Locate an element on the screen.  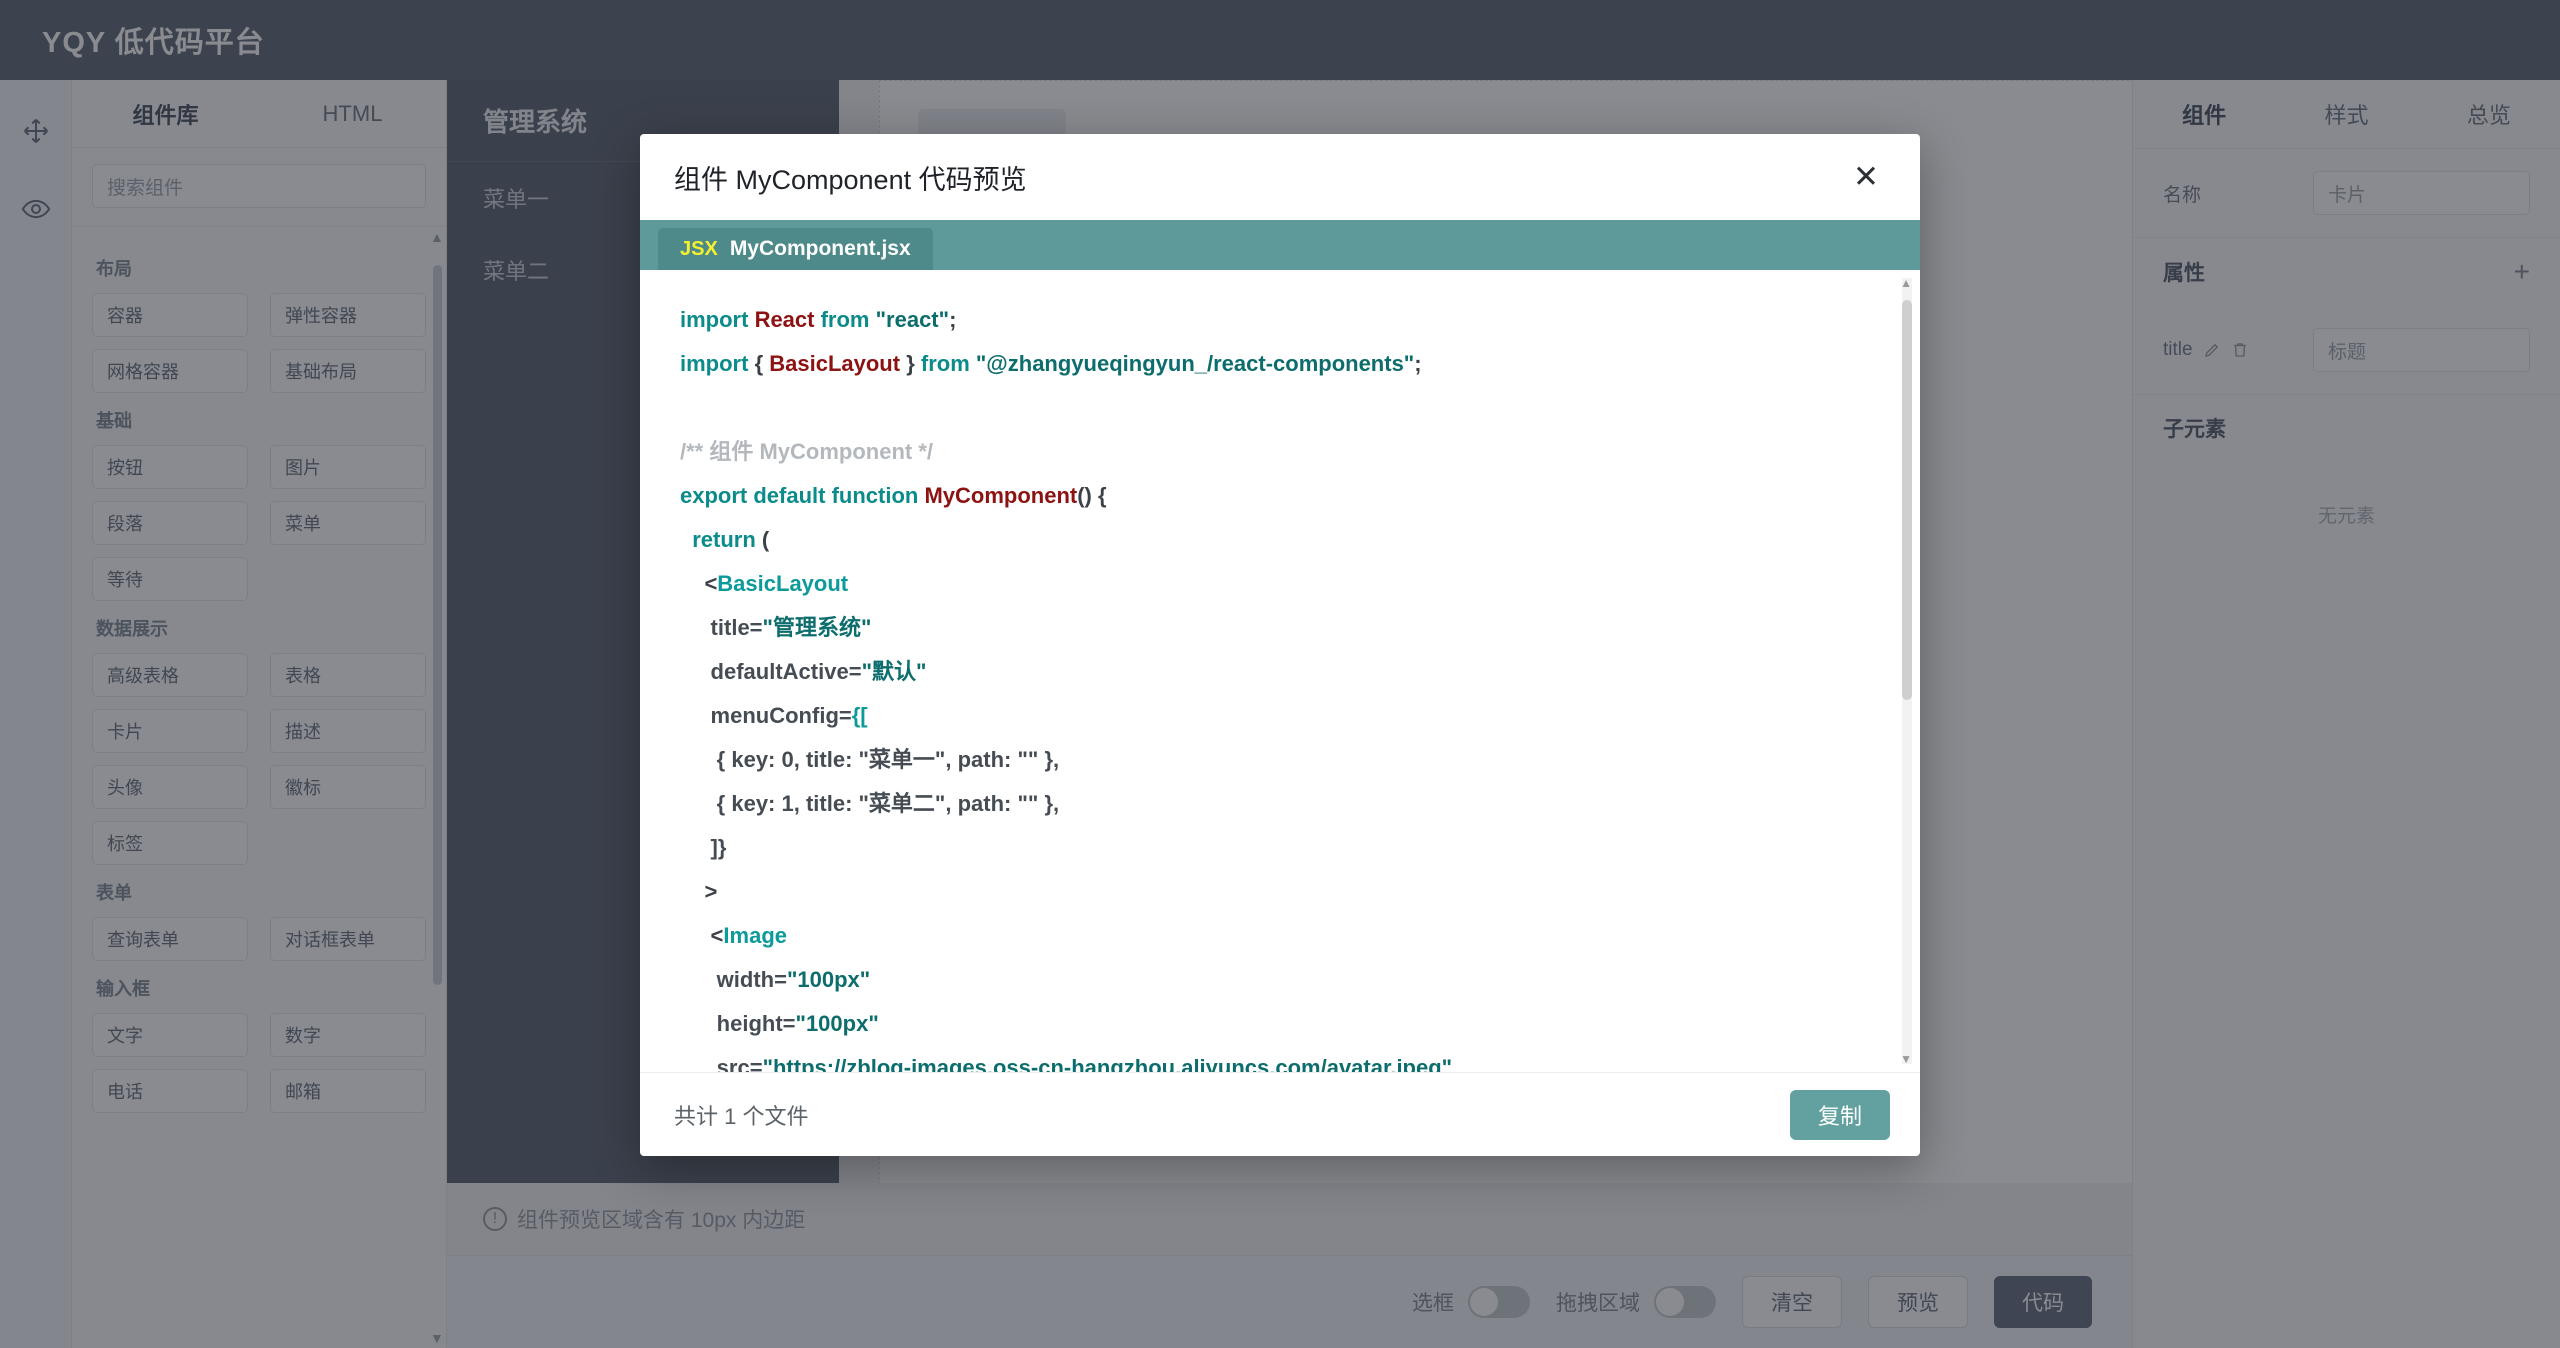
code-line: <BasicLayout is located at coordinates (1280, 584).